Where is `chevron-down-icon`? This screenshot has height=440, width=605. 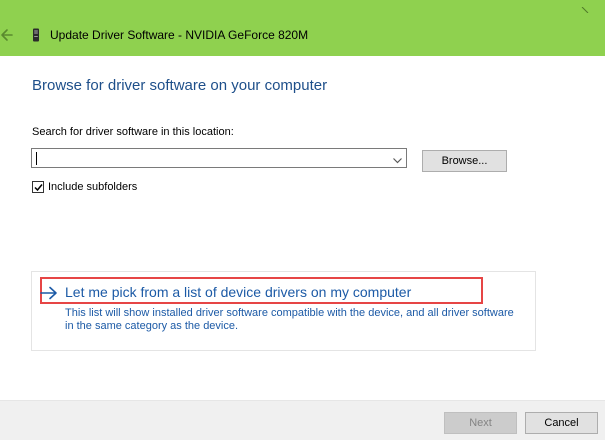 chevron-down-icon is located at coordinates (397, 158).